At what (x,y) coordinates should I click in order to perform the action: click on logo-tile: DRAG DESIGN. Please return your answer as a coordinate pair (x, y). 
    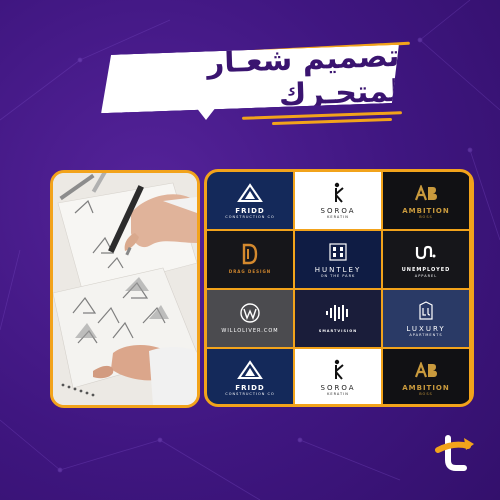
    Looking at the image, I should click on (250, 259).